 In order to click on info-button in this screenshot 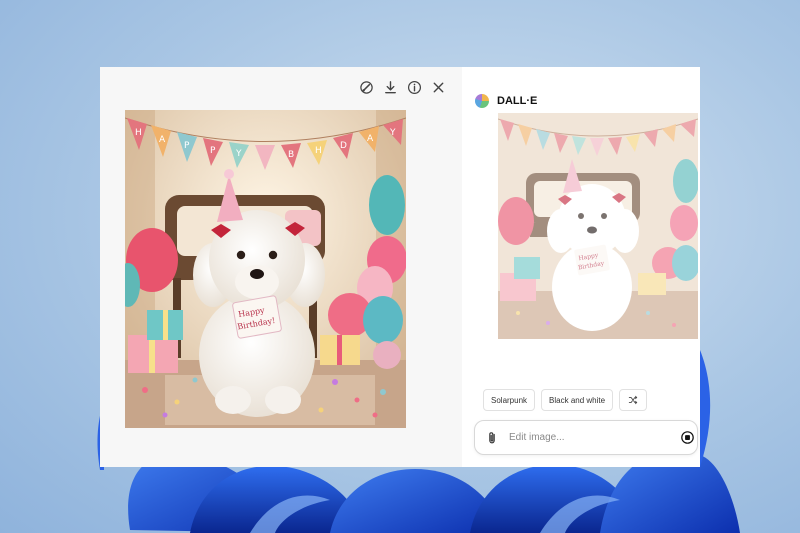, I will do `click(414, 87)`.